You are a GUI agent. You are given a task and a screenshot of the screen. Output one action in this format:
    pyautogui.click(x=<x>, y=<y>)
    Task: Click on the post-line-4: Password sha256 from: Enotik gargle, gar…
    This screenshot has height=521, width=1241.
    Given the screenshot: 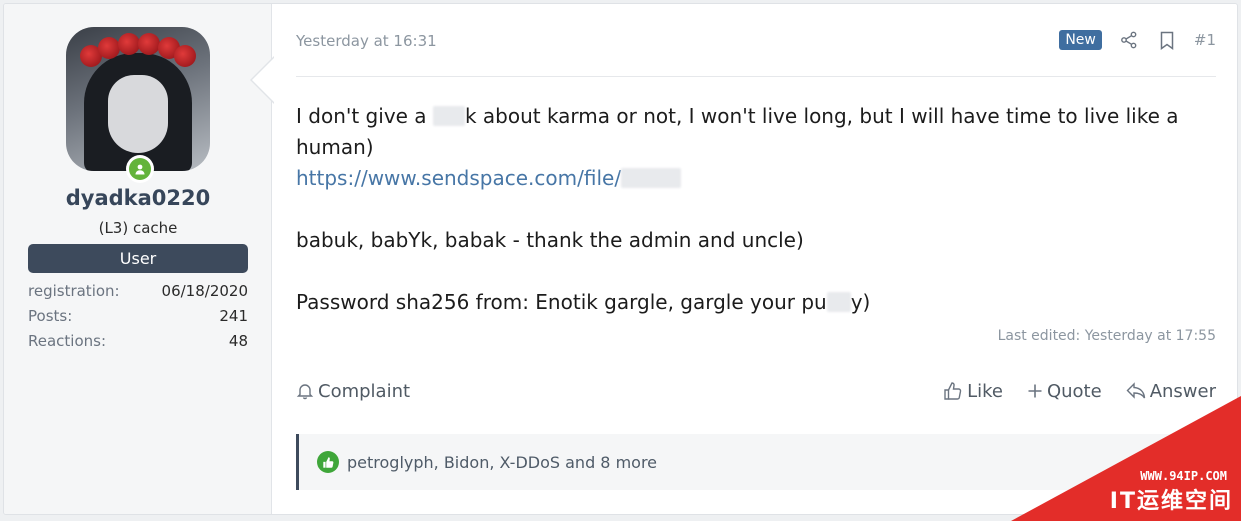 What is the action you would take?
    pyautogui.click(x=583, y=302)
    